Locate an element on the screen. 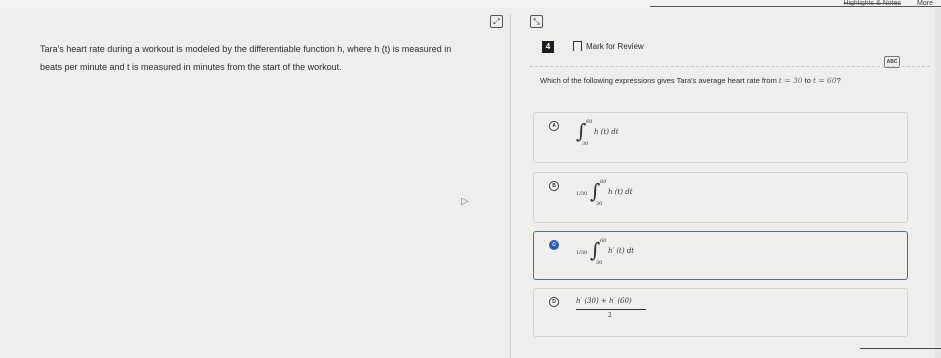 Image resolution: width=941 pixels, height=358 pixels. fraction-numerator: h′ (30) + h′ (60) is located at coordinates (604, 301).